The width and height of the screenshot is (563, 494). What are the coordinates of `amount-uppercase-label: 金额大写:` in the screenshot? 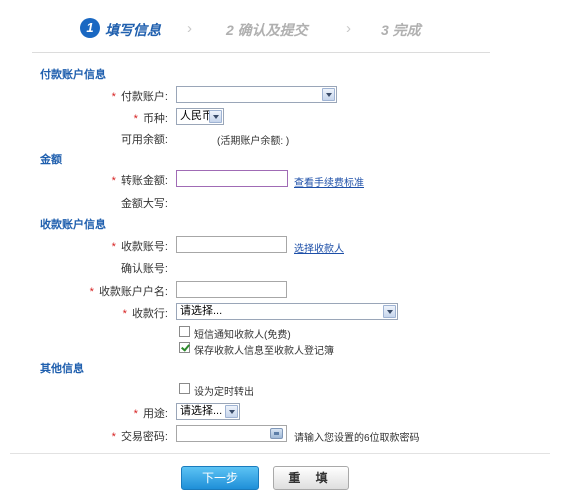 It's located at (144, 204).